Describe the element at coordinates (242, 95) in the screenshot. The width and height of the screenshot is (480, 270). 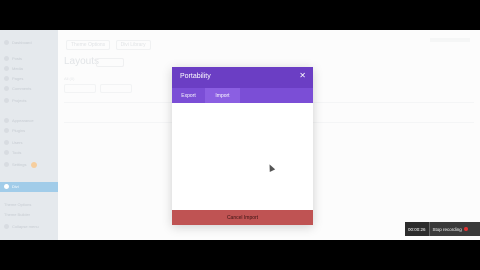
I see `modal-tabs: Export Import` at that location.